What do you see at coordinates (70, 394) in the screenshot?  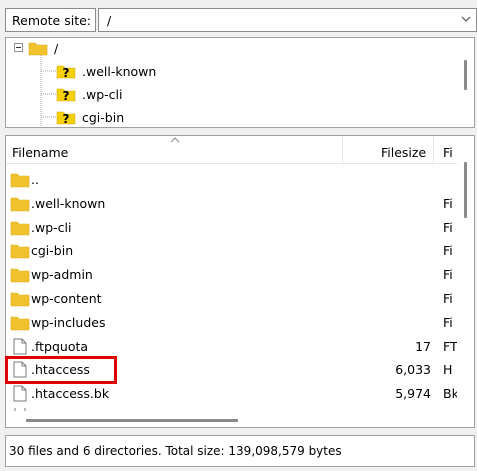 I see `file-name: .htaccess.bk` at bounding box center [70, 394].